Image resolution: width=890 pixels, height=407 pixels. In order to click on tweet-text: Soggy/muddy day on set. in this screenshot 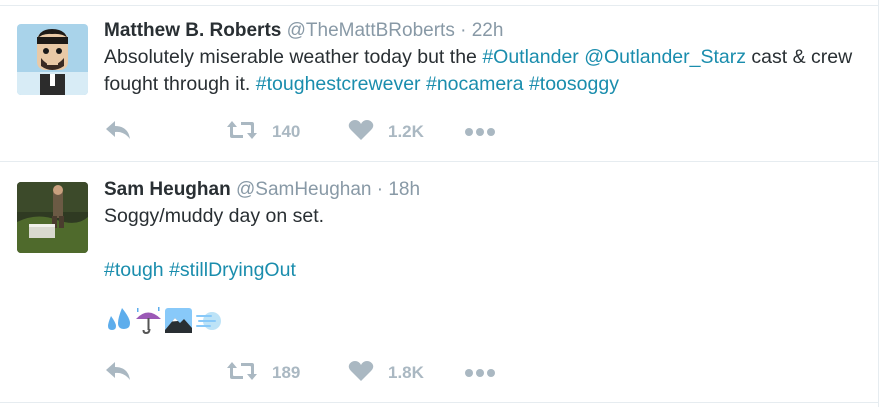, I will do `click(214, 216)`.